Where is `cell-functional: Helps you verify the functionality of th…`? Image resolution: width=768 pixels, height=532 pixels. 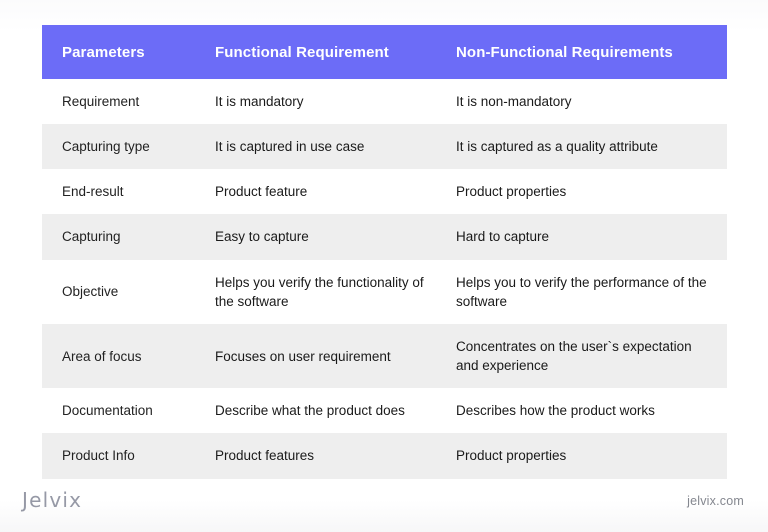
cell-functional: Helps you verify the functionality of th… is located at coordinates (335, 291).